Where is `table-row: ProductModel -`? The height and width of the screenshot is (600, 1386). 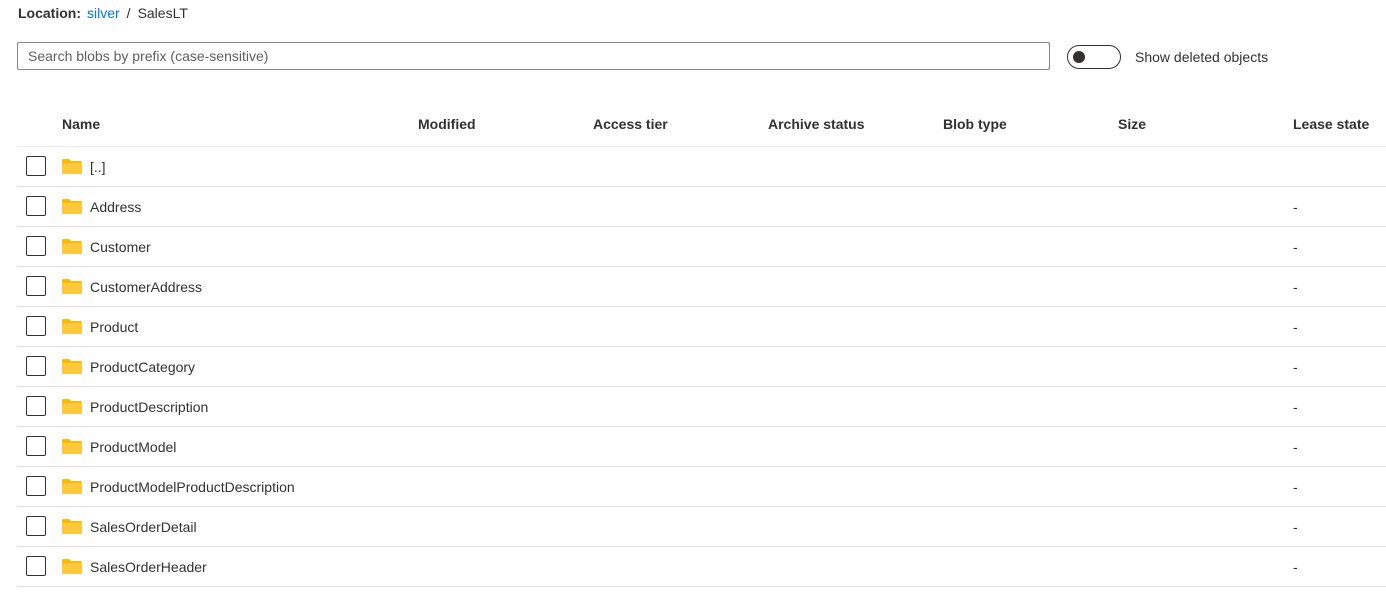
table-row: ProductModel - is located at coordinates (701, 447).